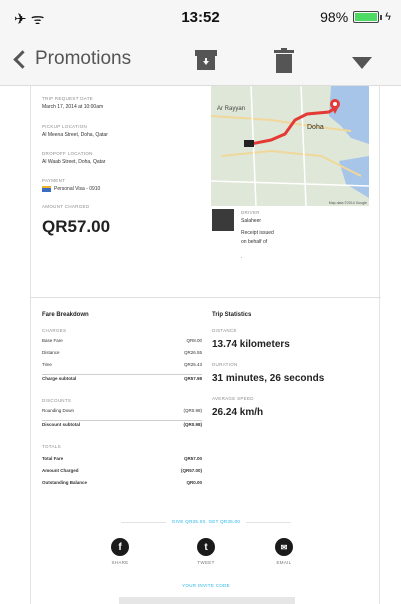 The height and width of the screenshot is (604, 401). I want to click on total-row-charged: Amount Charged (QR57.00), so click(122, 470).